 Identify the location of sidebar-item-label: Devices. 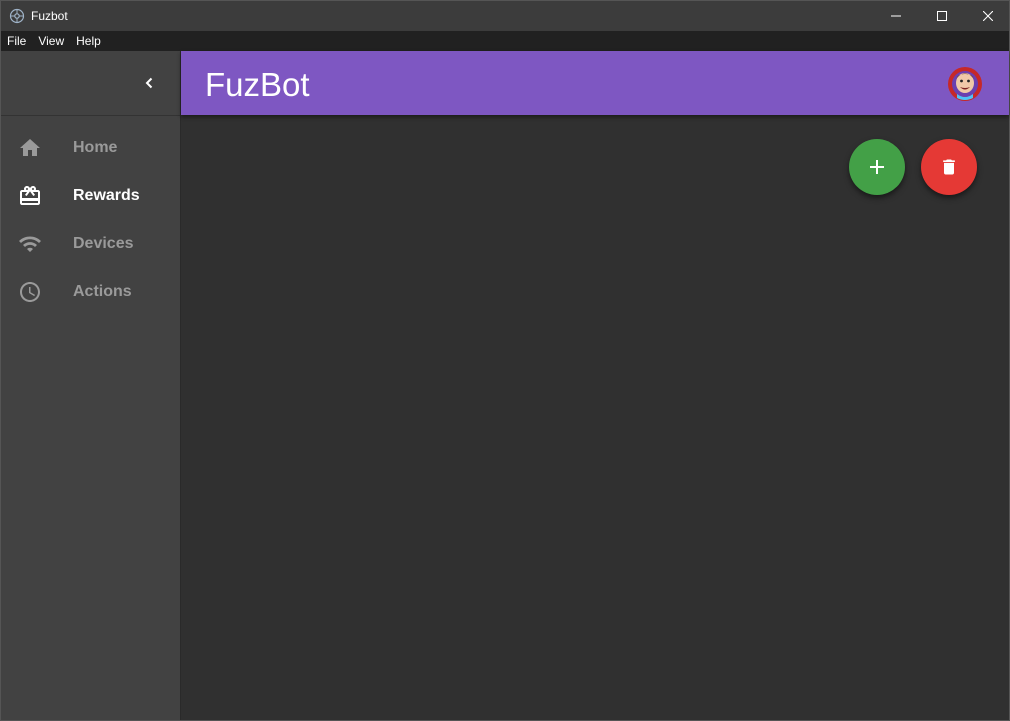
(103, 243).